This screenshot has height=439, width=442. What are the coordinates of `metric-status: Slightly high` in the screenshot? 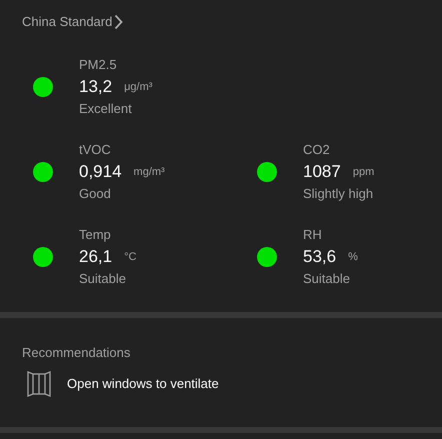 It's located at (338, 194).